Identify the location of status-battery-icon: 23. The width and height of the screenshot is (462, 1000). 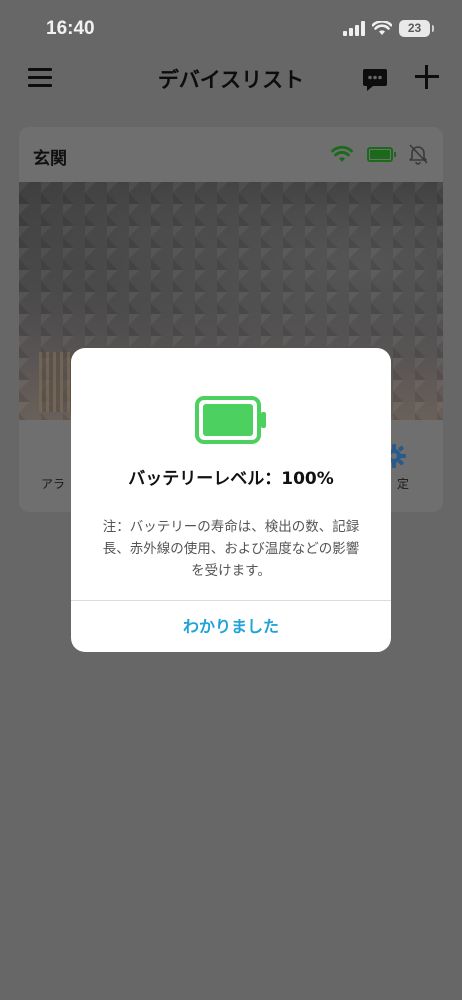
(416, 28).